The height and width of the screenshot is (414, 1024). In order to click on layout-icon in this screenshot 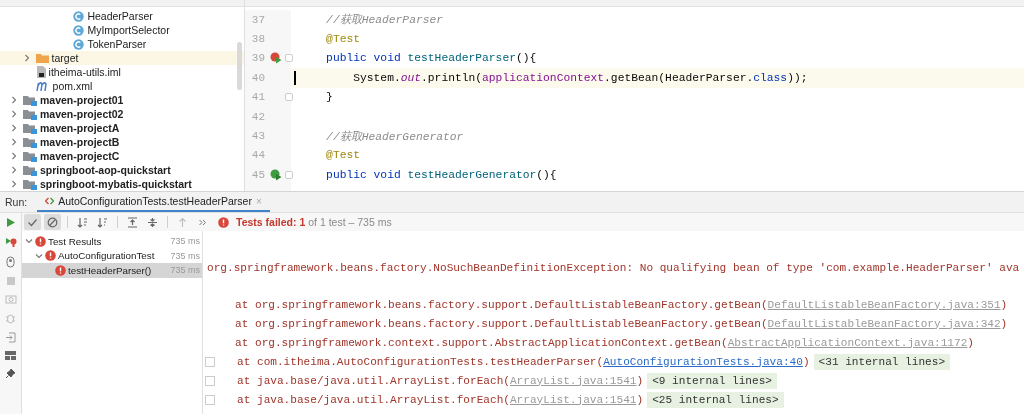, I will do `click(10, 355)`.